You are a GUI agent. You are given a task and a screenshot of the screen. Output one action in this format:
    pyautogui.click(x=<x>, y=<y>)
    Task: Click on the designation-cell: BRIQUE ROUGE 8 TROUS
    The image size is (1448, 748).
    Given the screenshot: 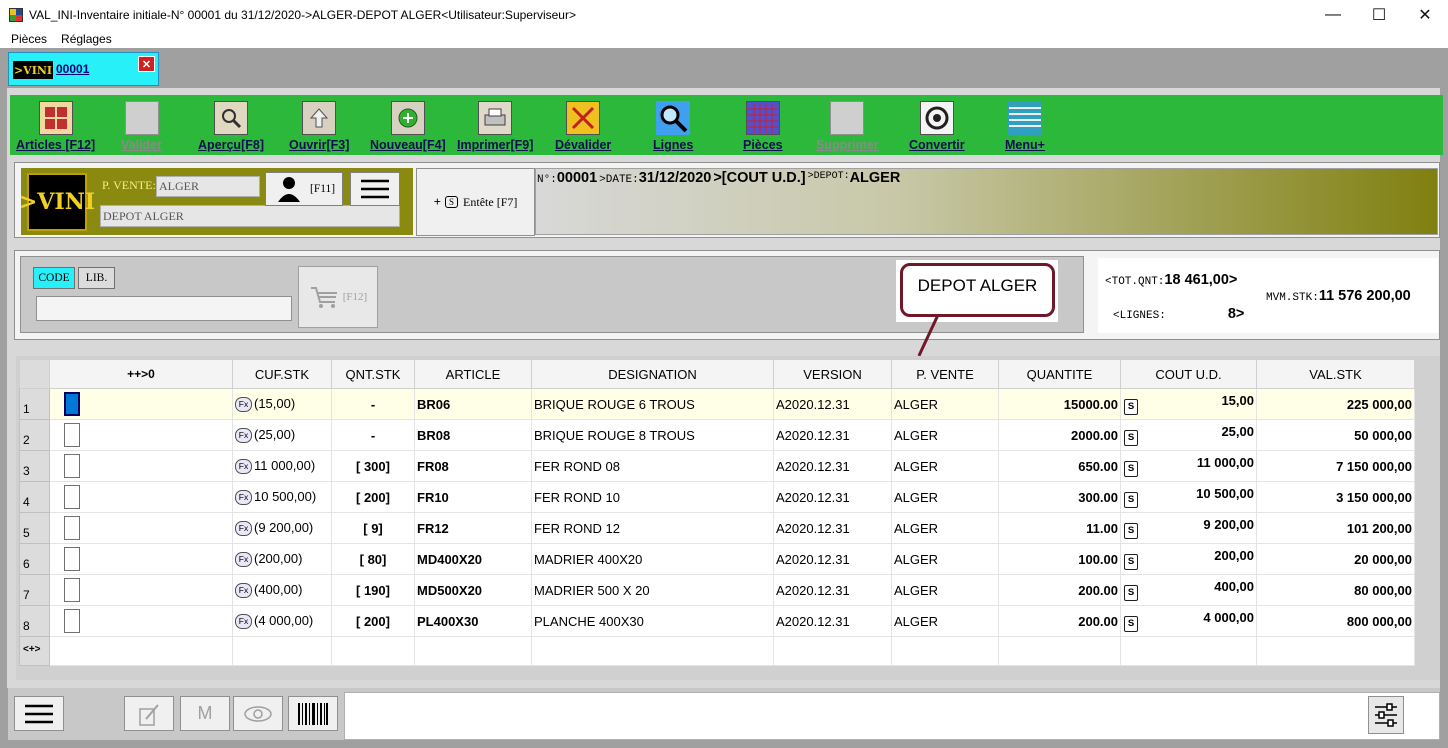 What is the action you would take?
    pyautogui.click(x=652, y=435)
    